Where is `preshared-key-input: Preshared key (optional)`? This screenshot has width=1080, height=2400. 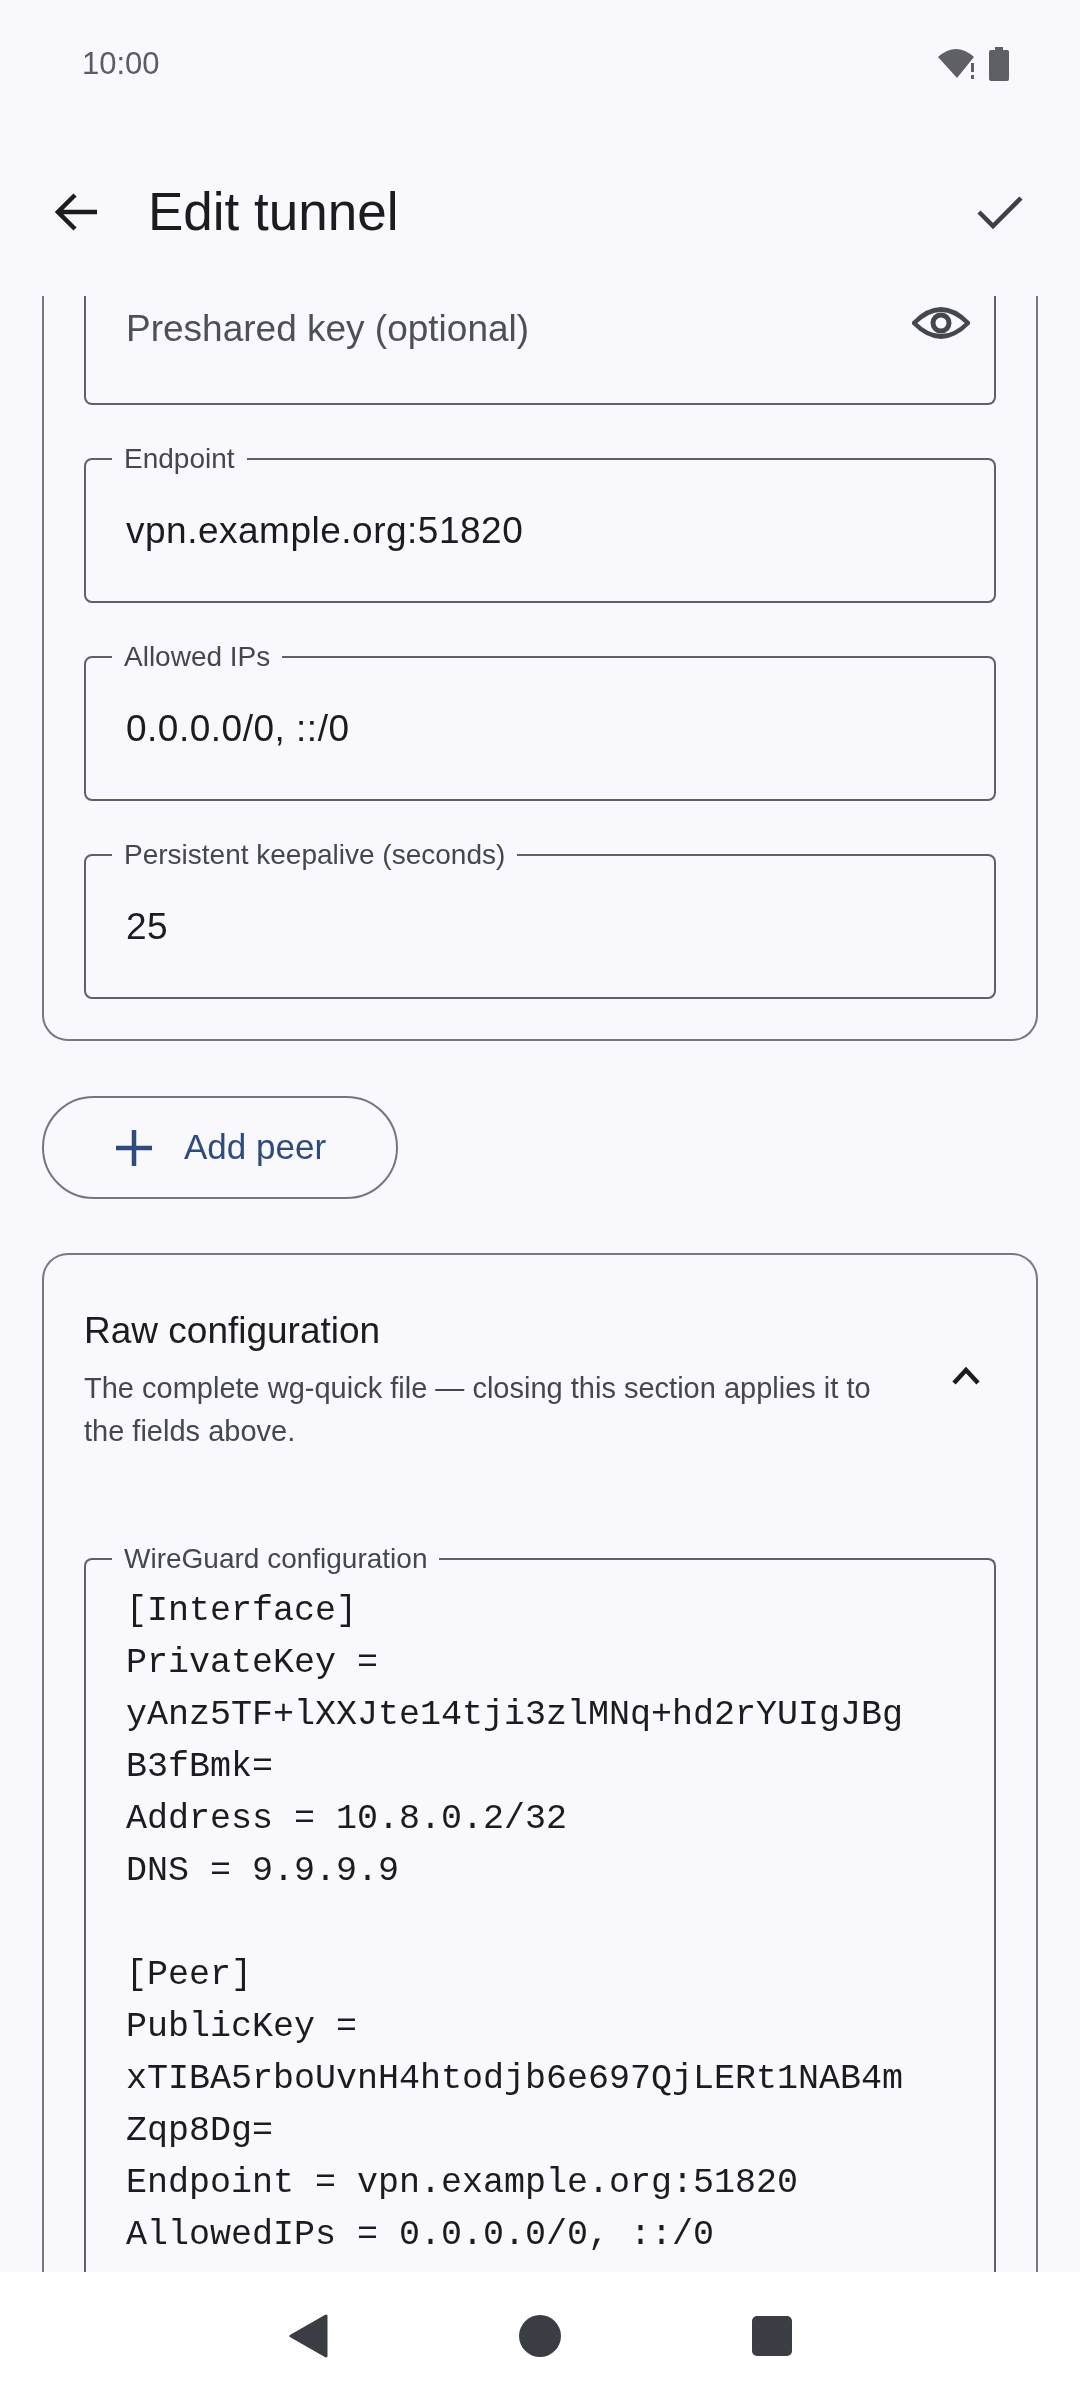 preshared-key-input: Preshared key (optional) is located at coordinates (519, 329).